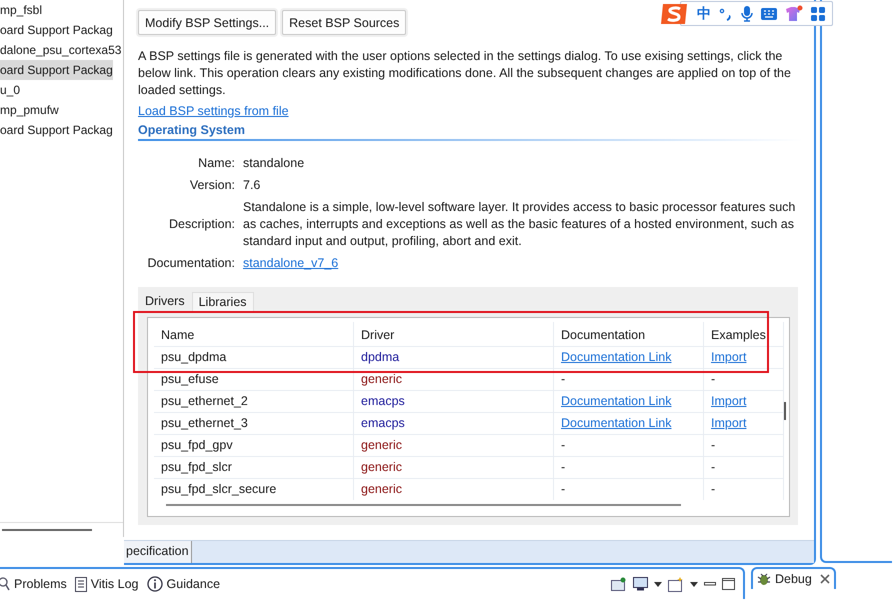 This screenshot has height=605, width=893. Describe the element at coordinates (61, 50) in the screenshot. I see `tree-item: dalone_psu_cortexa53` at that location.